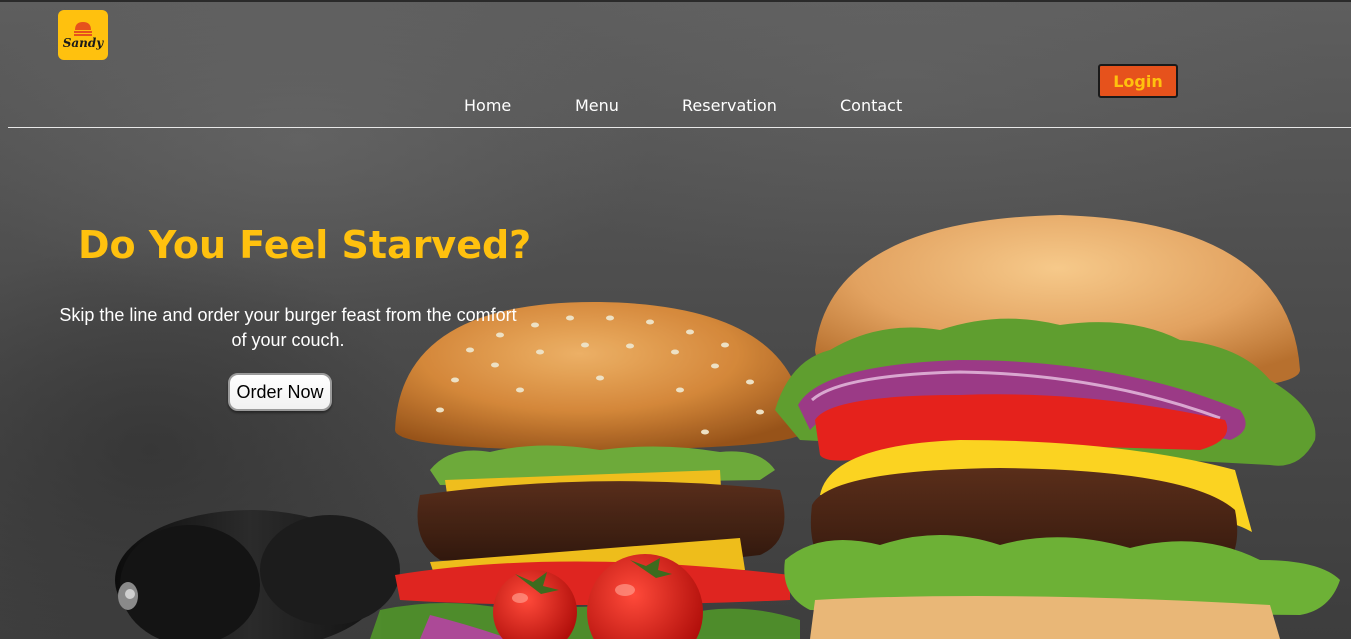 The height and width of the screenshot is (639, 1351). What do you see at coordinates (280, 392) in the screenshot?
I see `order-now-button: Order Now` at bounding box center [280, 392].